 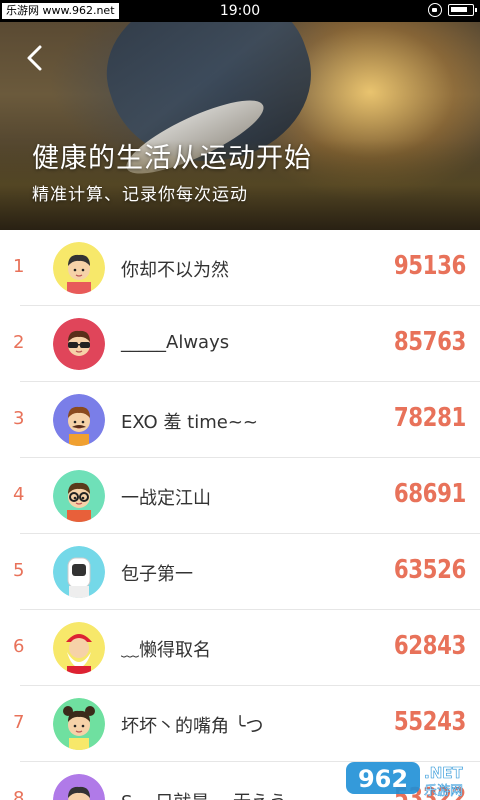 I want to click on svg-text: 乐游网, so click(x=443, y=791).